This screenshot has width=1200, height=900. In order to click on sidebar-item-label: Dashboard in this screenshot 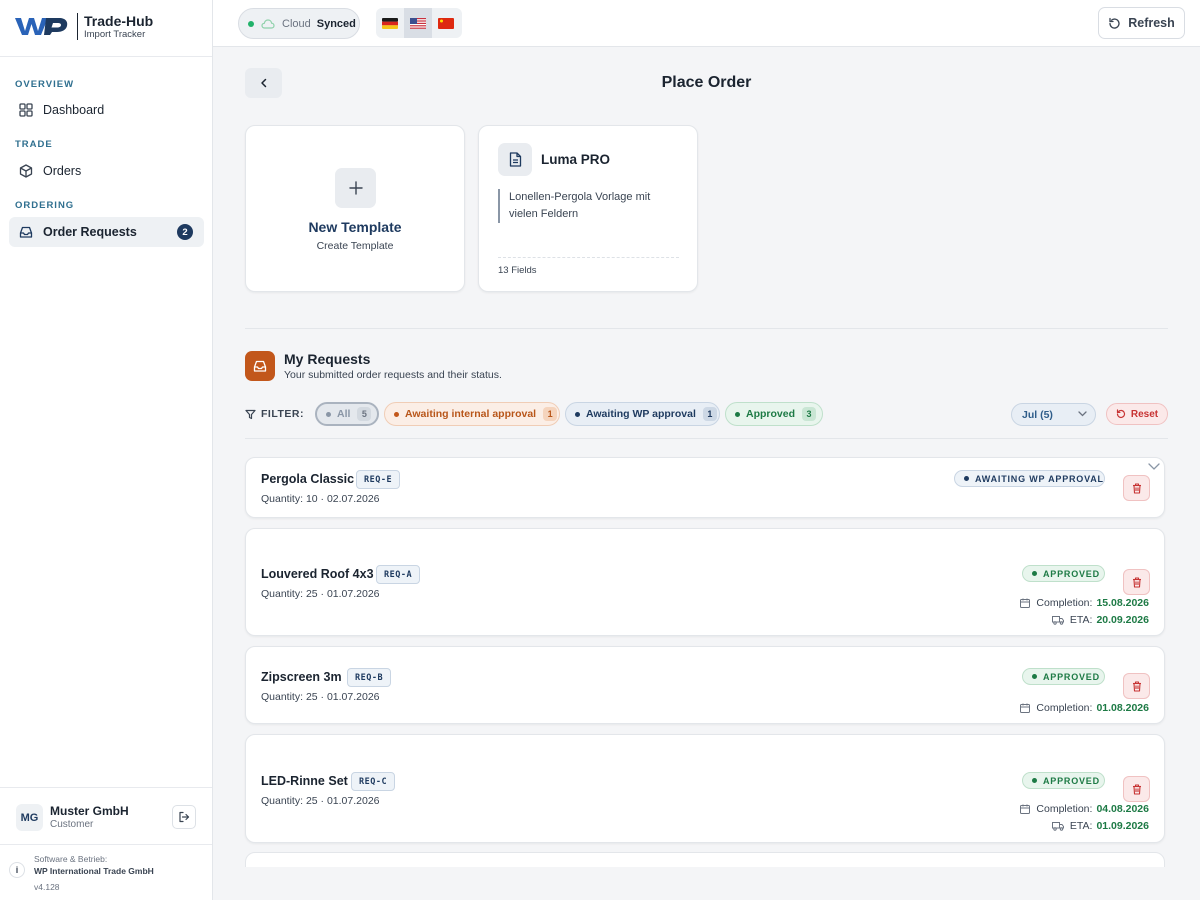, I will do `click(74, 110)`.